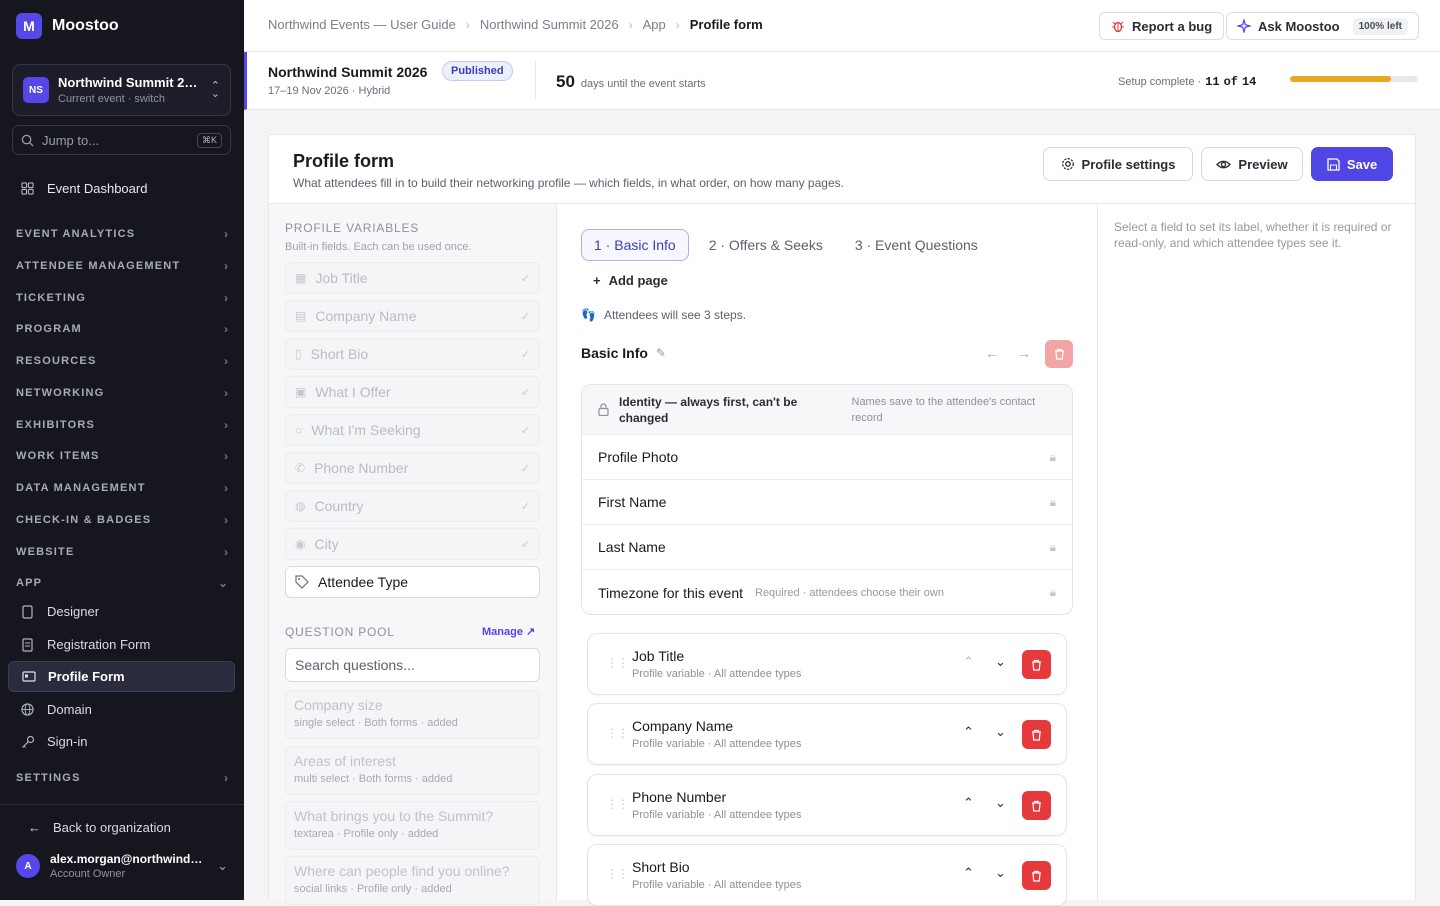 The width and height of the screenshot is (1440, 906). What do you see at coordinates (643, 84) in the screenshot?
I see `days-label: days until the event starts` at bounding box center [643, 84].